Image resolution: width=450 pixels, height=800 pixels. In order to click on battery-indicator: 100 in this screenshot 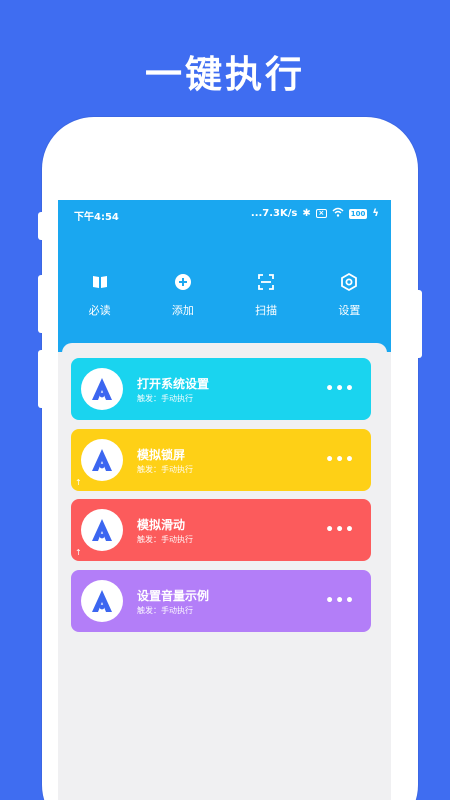, I will do `click(358, 213)`.